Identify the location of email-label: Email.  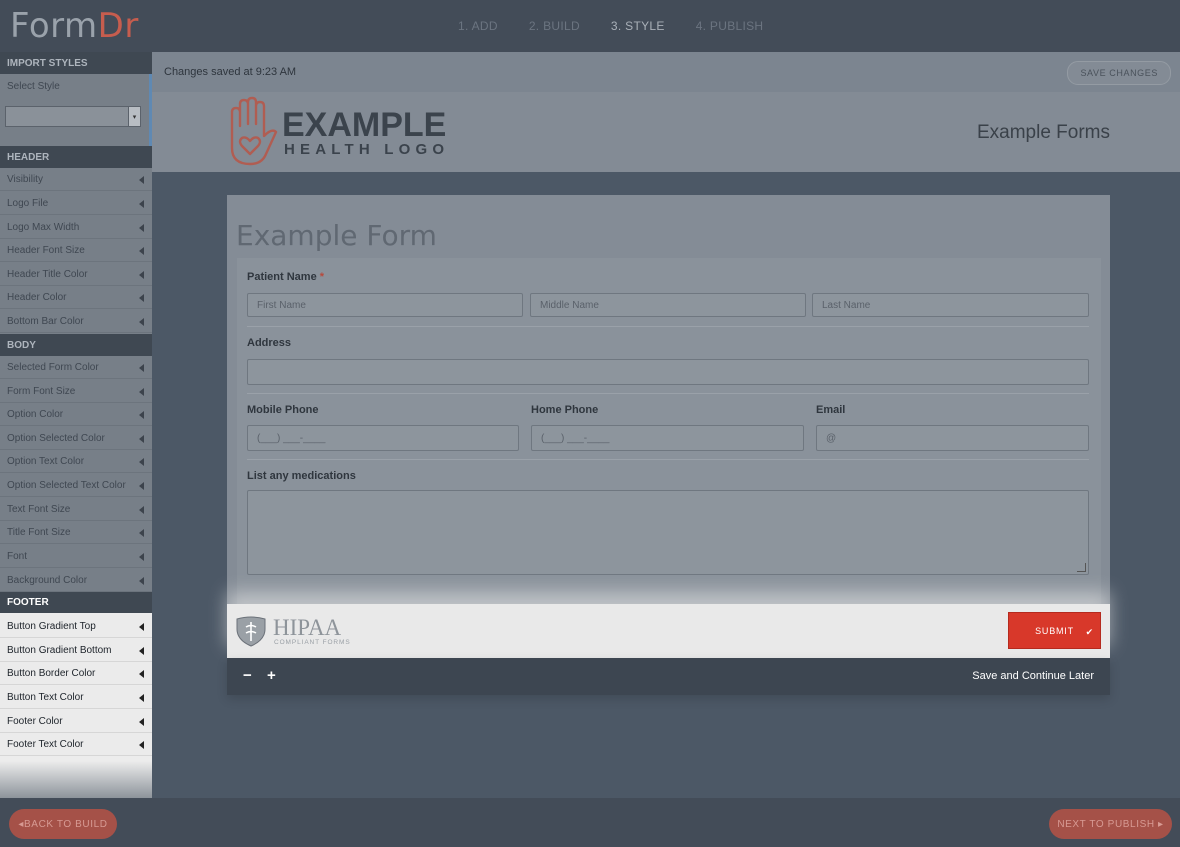
(831, 410).